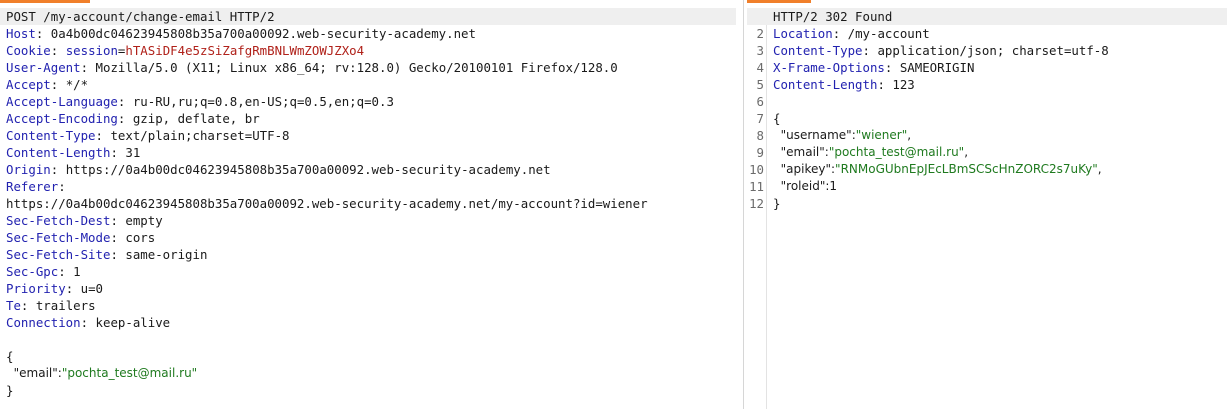 The height and width of the screenshot is (409, 1227). What do you see at coordinates (21, 33) in the screenshot?
I see `header-name: Host` at bounding box center [21, 33].